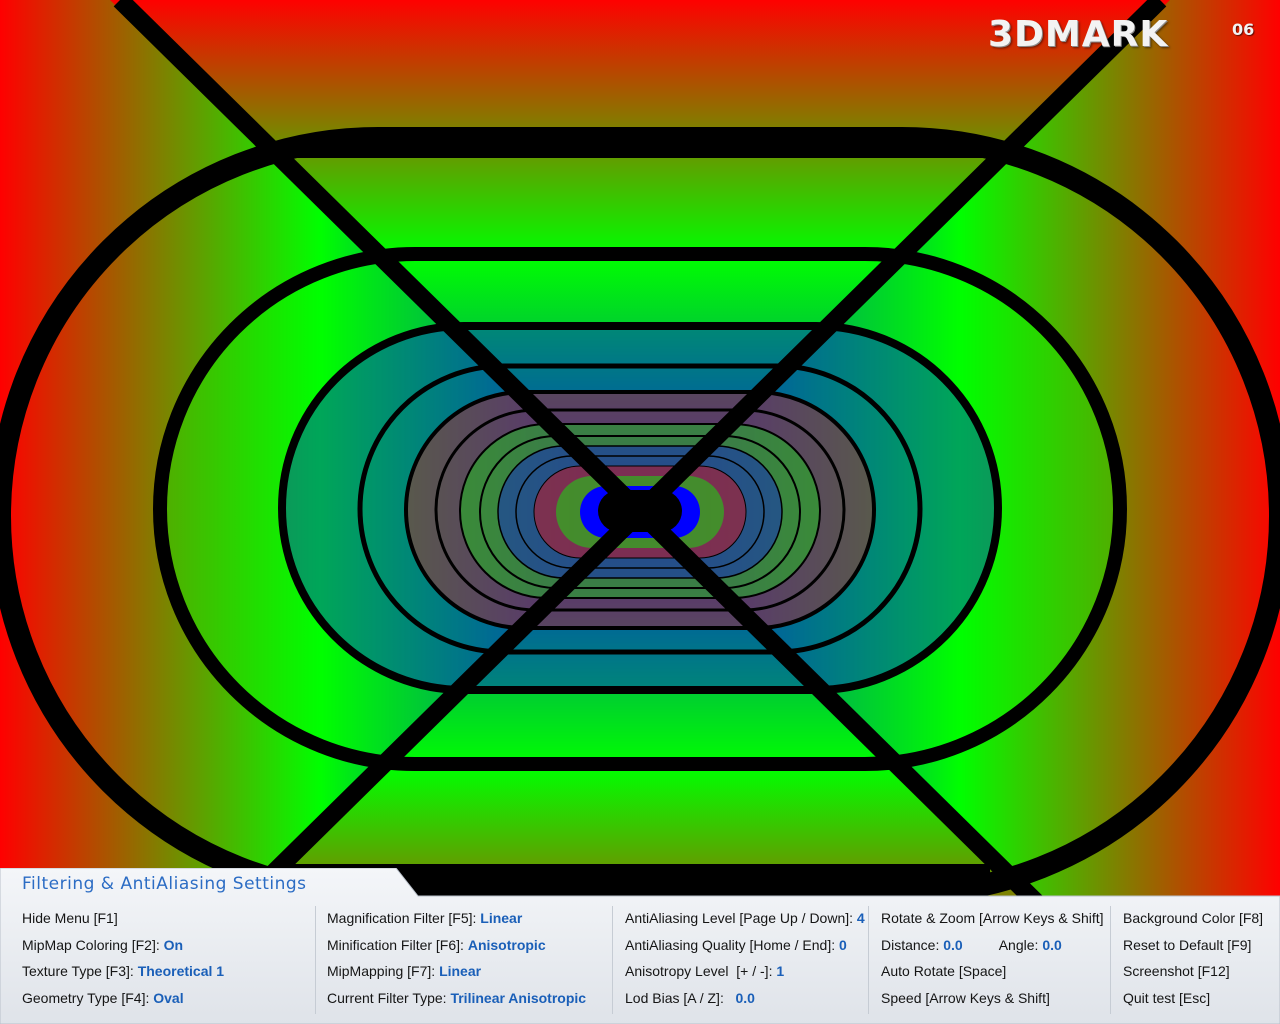 This screenshot has height=1024, width=1280. I want to click on background-color-control: Background Color [F8], so click(1193, 921).